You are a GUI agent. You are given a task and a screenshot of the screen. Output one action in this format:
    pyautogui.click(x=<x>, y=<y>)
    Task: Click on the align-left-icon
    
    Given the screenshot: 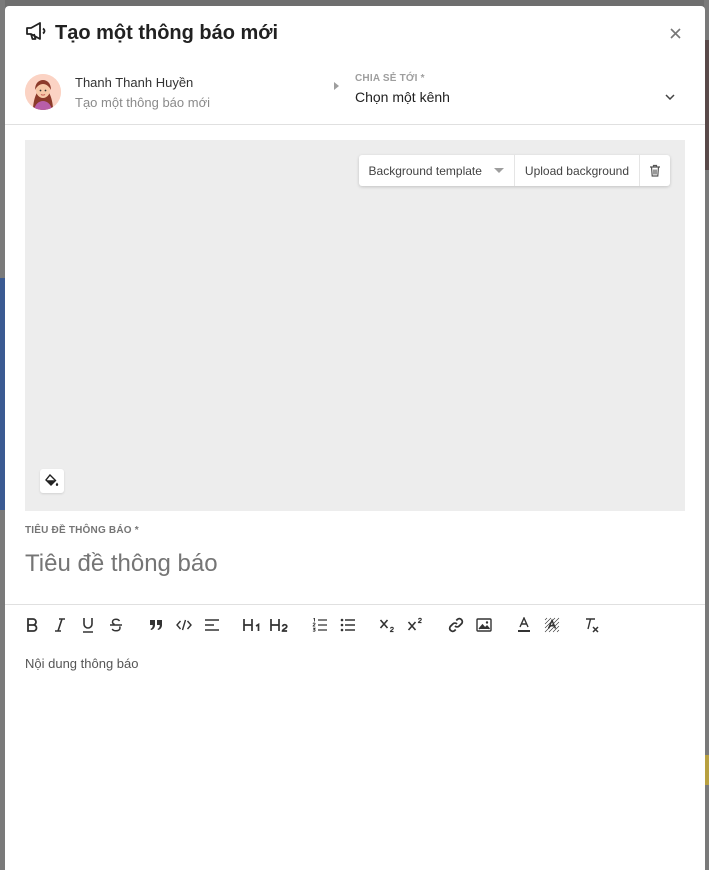 What is the action you would take?
    pyautogui.click(x=212, y=624)
    